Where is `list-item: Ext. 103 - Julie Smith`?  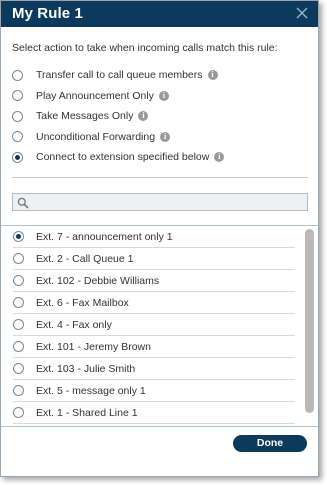 list-item: Ext. 103 - Julie Smith is located at coordinates (154, 369).